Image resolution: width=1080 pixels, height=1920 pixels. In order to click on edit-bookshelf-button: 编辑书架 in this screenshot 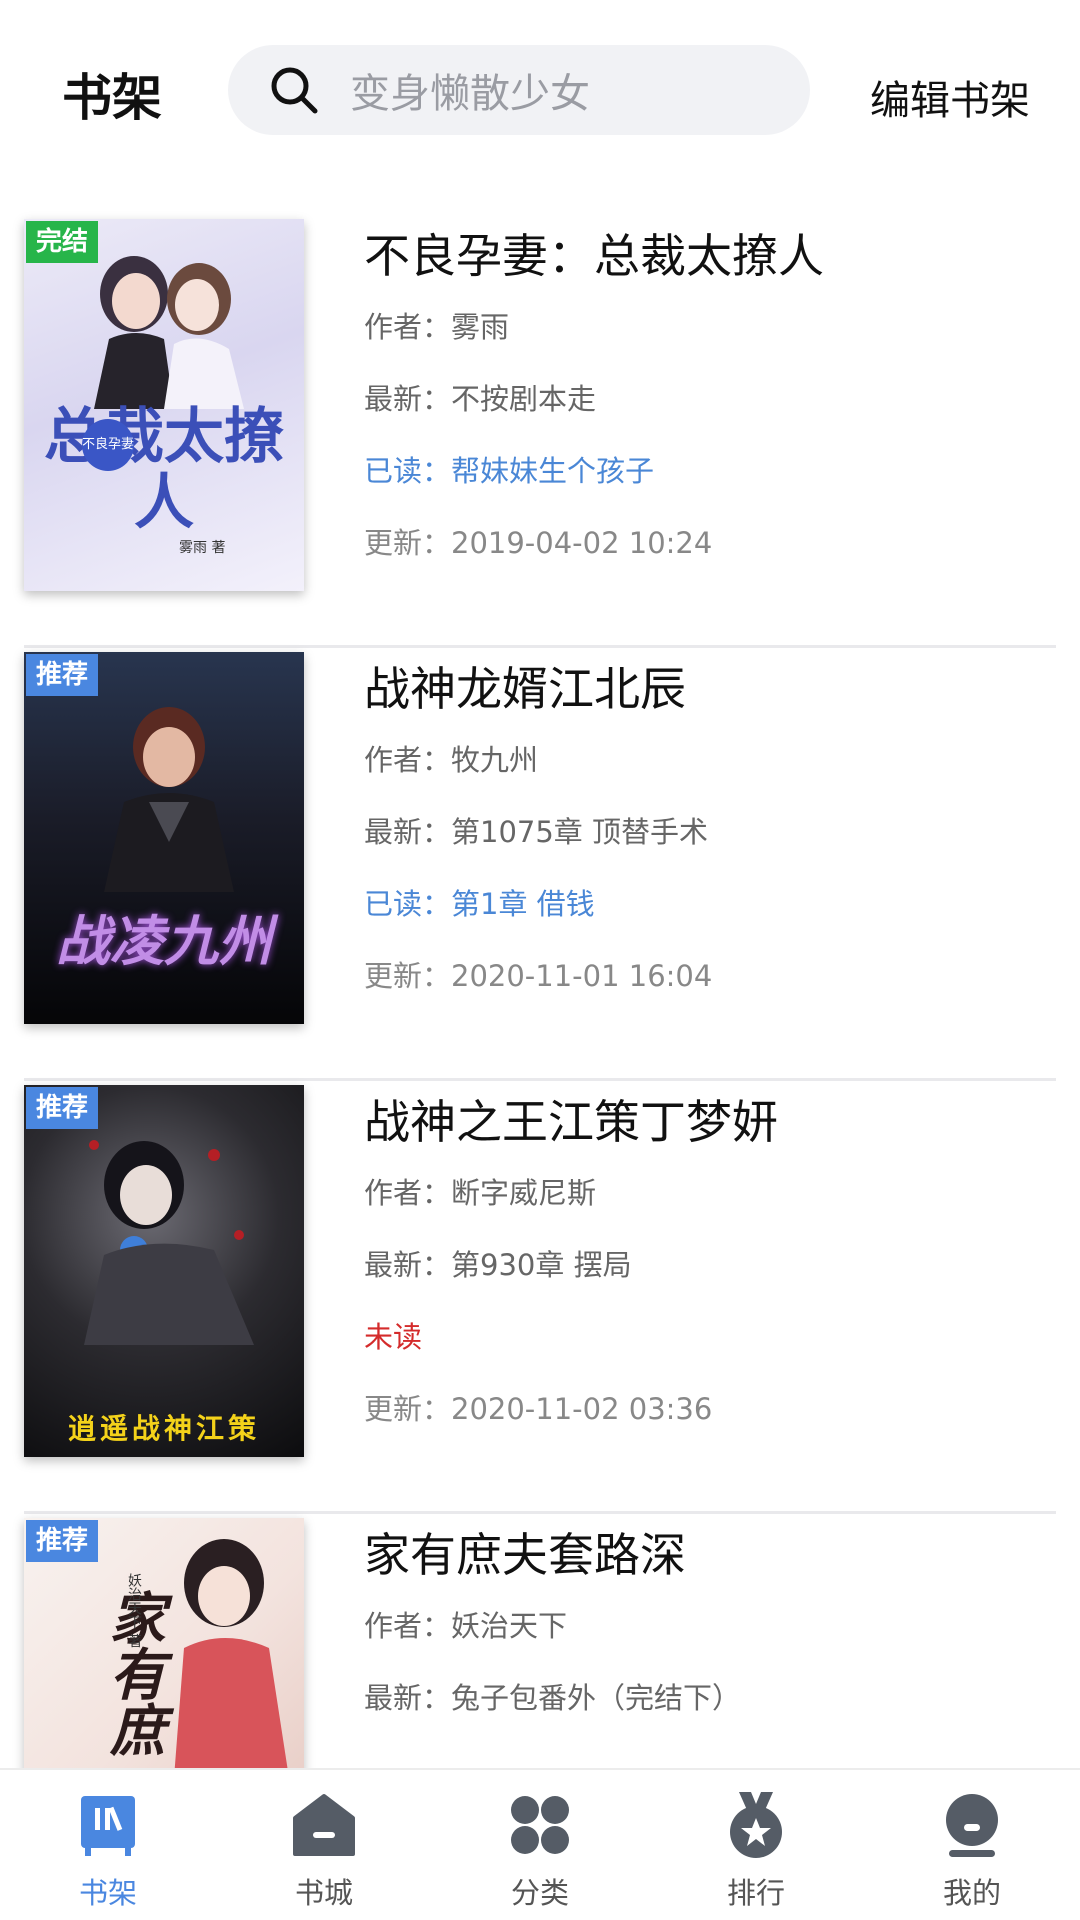, I will do `click(950, 97)`.